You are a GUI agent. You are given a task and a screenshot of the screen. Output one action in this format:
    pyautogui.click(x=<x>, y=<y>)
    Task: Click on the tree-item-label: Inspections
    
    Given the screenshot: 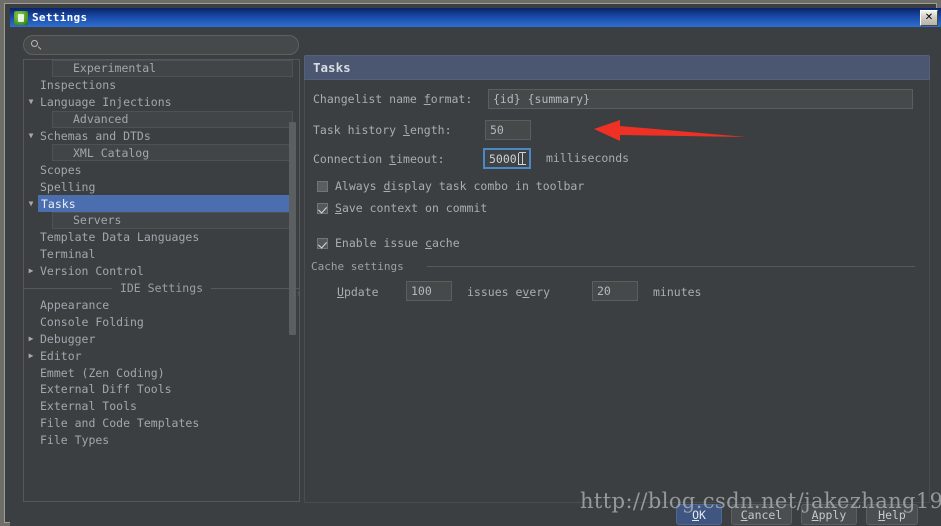 What is the action you would take?
    pyautogui.click(x=78, y=85)
    